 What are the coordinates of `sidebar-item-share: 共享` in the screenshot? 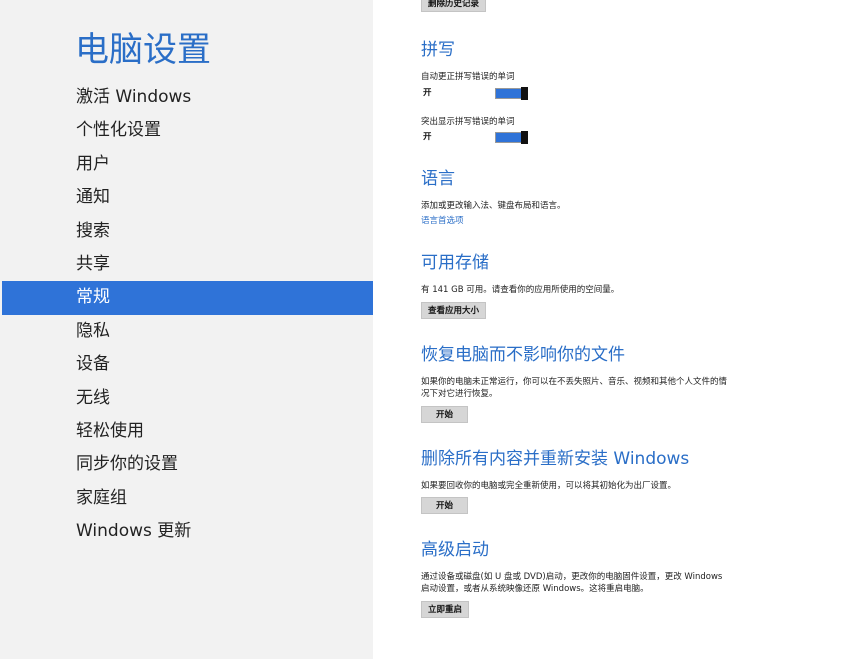 It's located at (186, 264).